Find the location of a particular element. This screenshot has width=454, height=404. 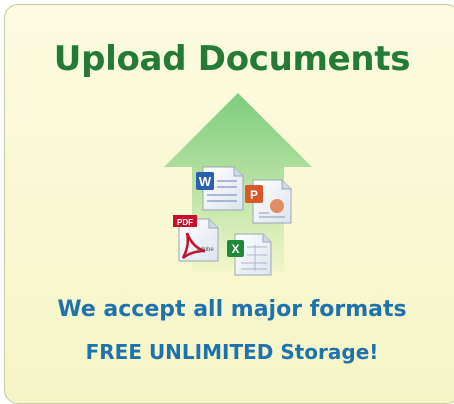

word-document-icon: W is located at coordinates (220, 188).